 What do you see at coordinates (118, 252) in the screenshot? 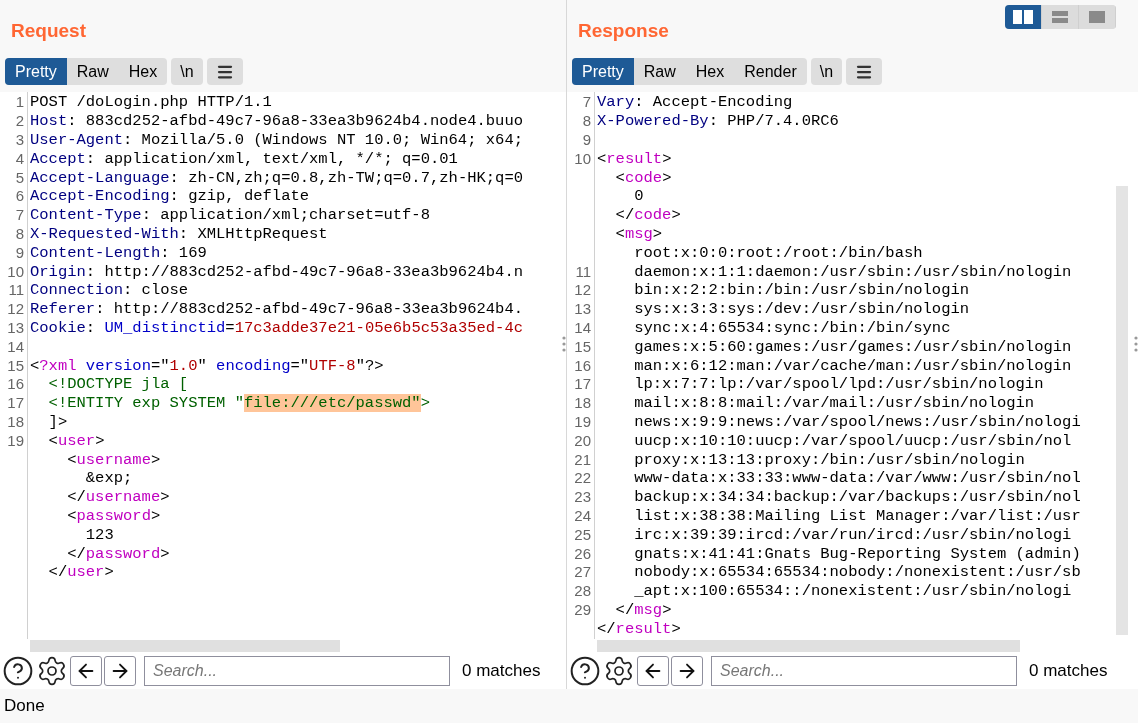
I see `code-line: Content-Length: 169` at bounding box center [118, 252].